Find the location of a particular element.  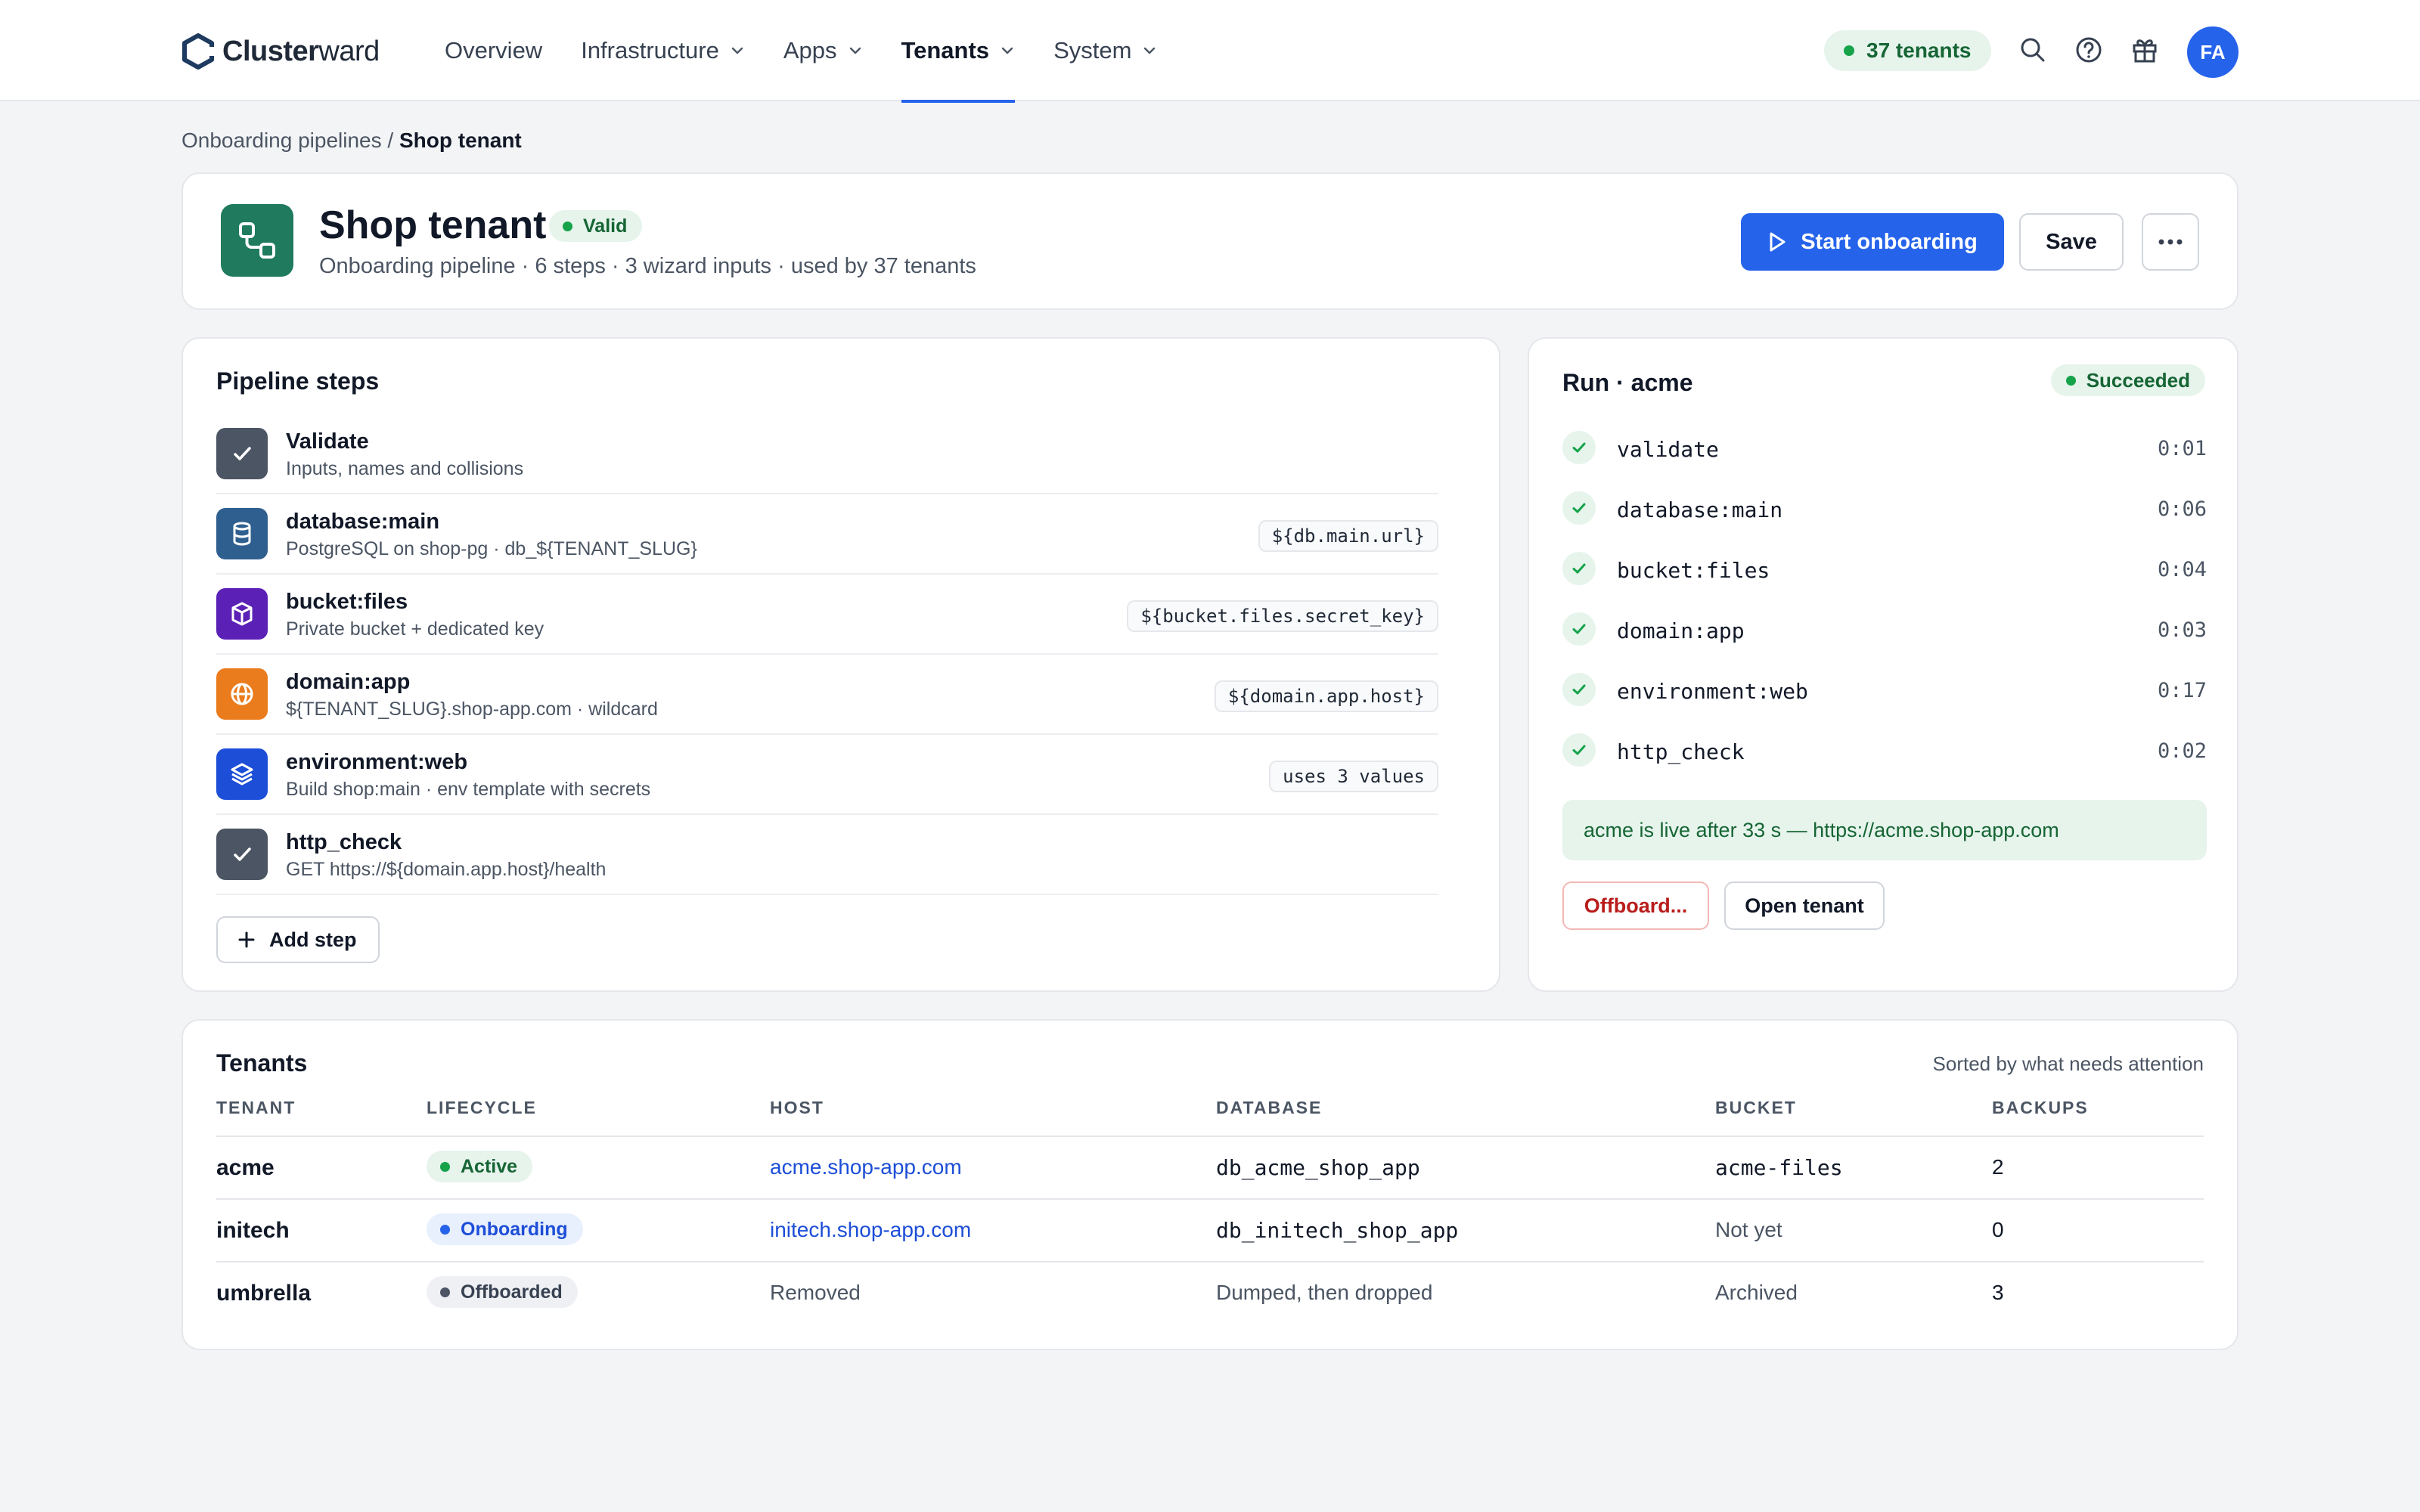

step-output-chip: ${domain.app.host} is located at coordinates (1326, 696).